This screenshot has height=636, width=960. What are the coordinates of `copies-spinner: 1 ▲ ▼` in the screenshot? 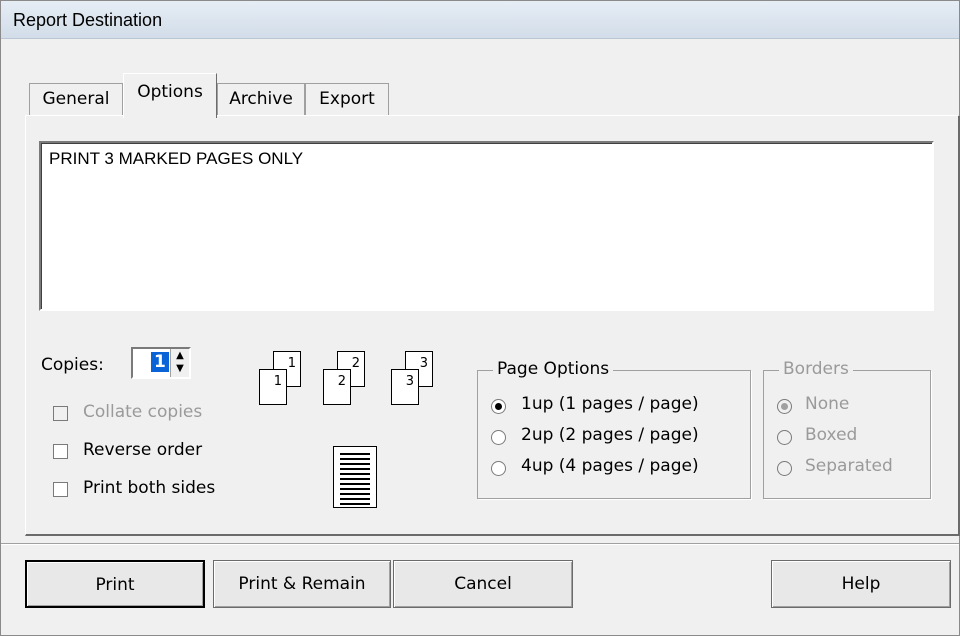 It's located at (161, 363).